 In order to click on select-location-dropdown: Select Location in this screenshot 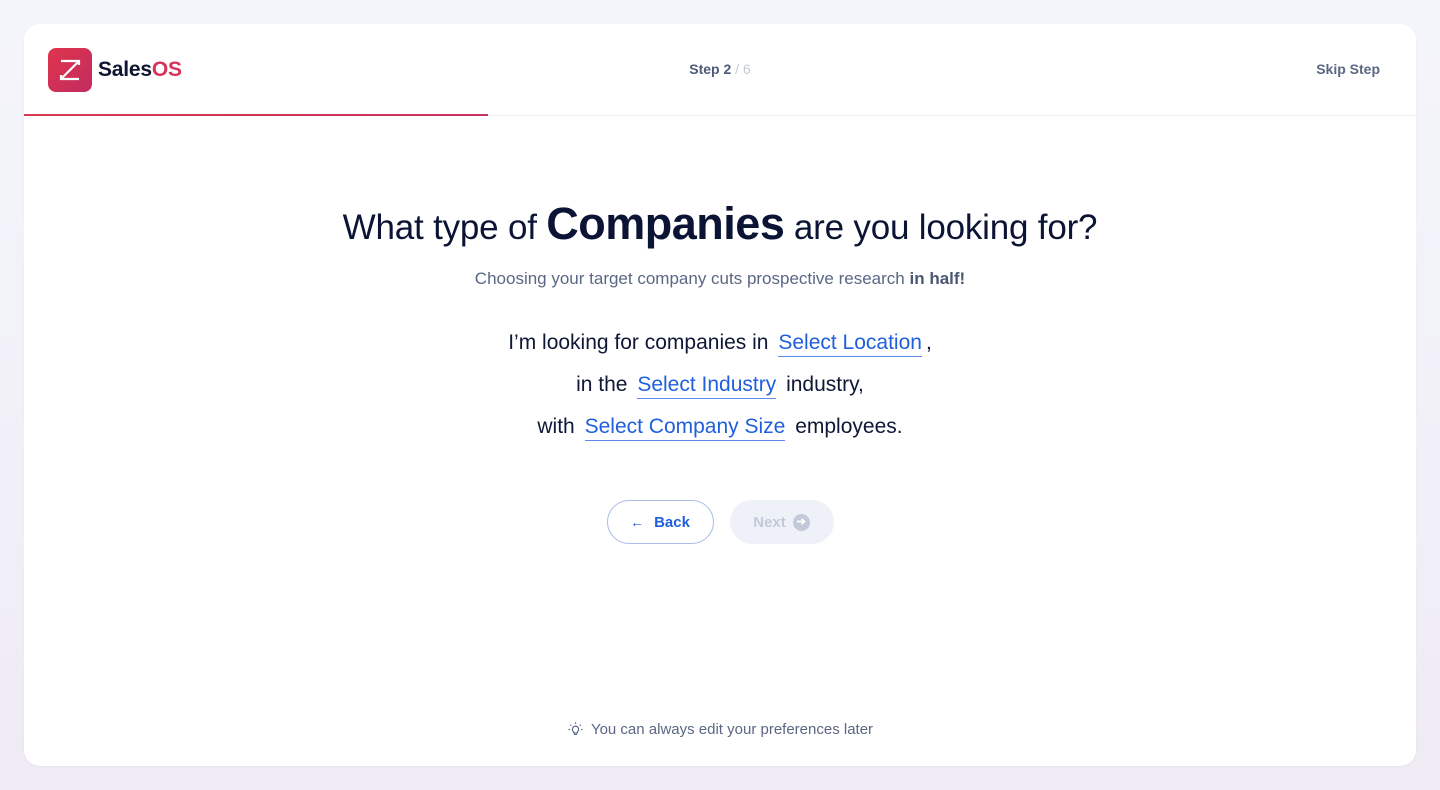, I will do `click(850, 343)`.